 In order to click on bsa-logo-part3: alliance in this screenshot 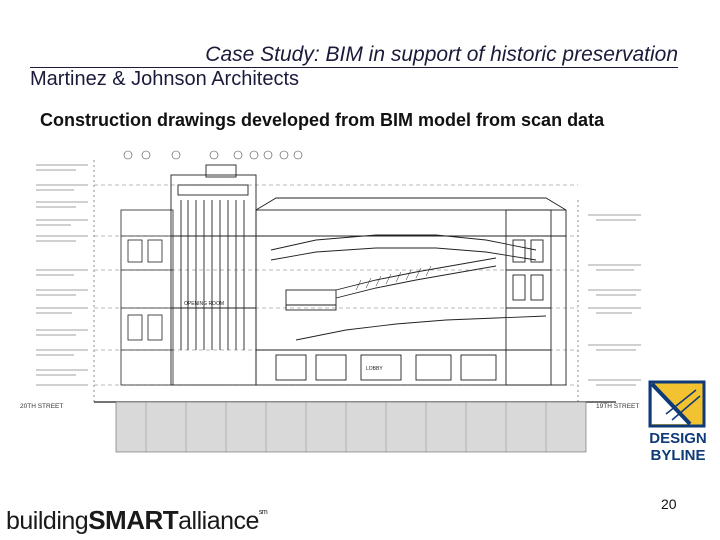, I will do `click(218, 521)`.